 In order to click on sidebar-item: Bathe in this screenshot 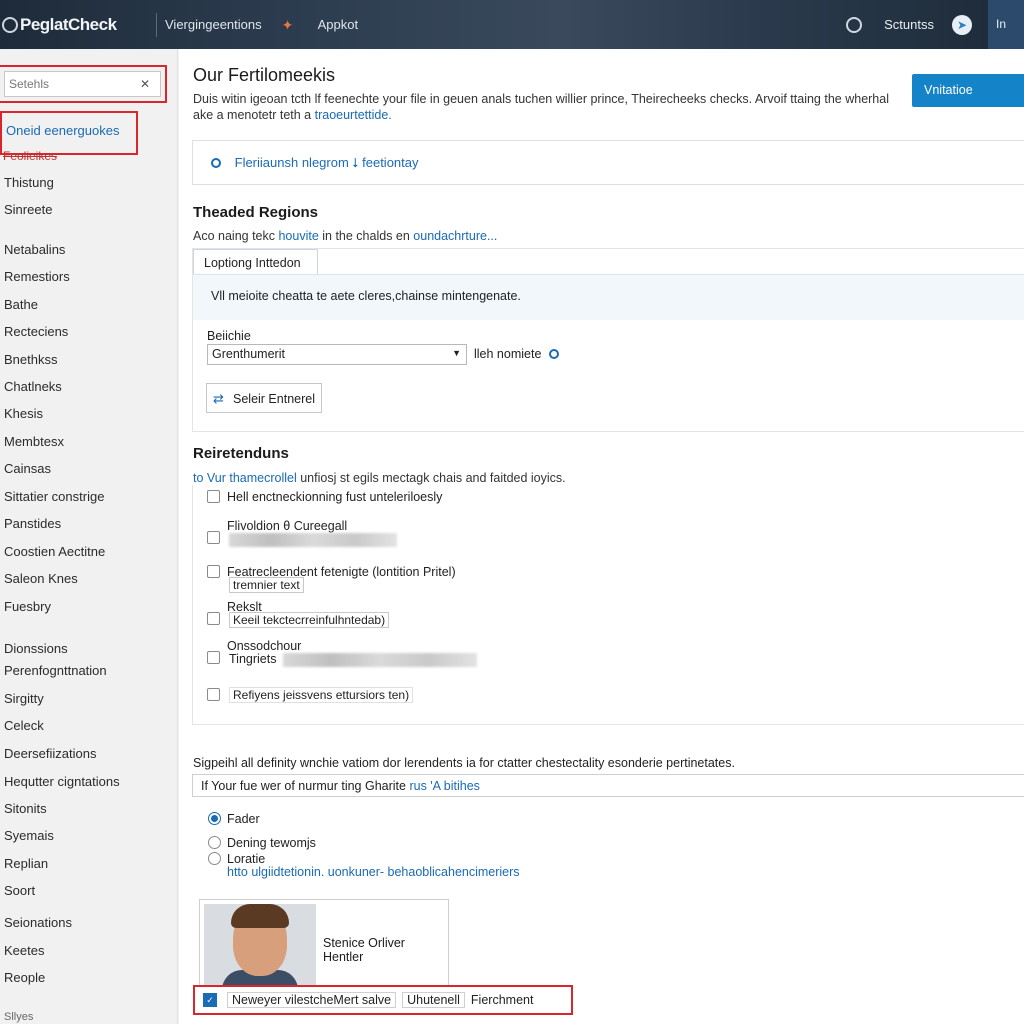, I will do `click(21, 304)`.